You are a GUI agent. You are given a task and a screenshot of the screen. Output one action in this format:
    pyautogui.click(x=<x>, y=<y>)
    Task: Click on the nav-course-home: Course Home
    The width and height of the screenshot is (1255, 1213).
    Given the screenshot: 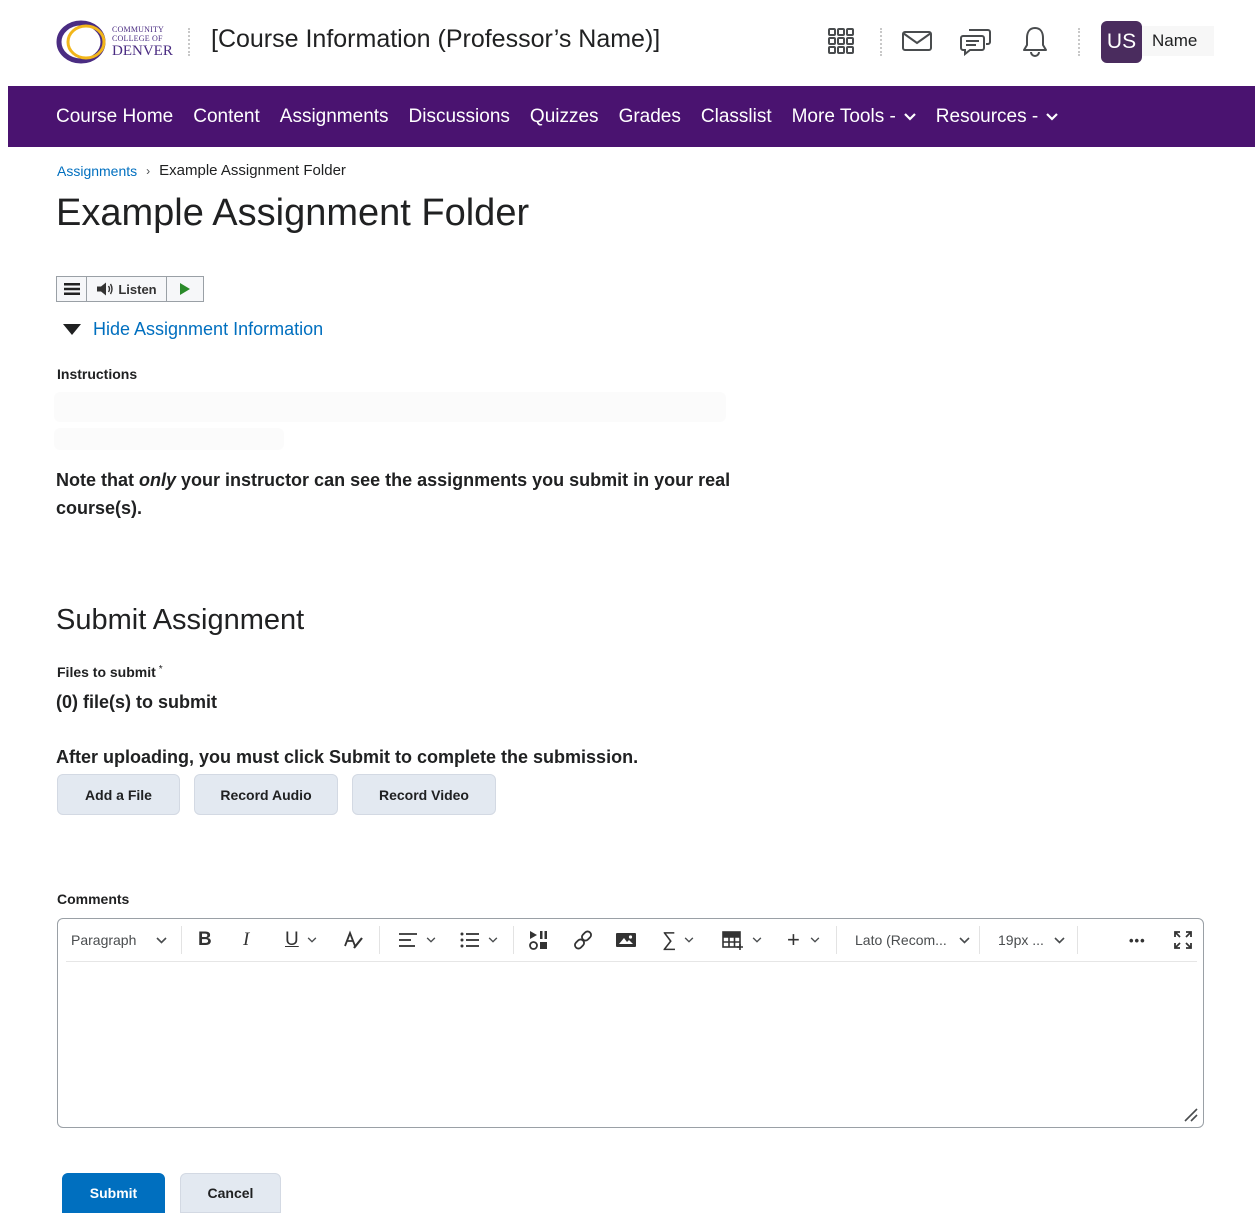 What is the action you would take?
    pyautogui.click(x=114, y=117)
    